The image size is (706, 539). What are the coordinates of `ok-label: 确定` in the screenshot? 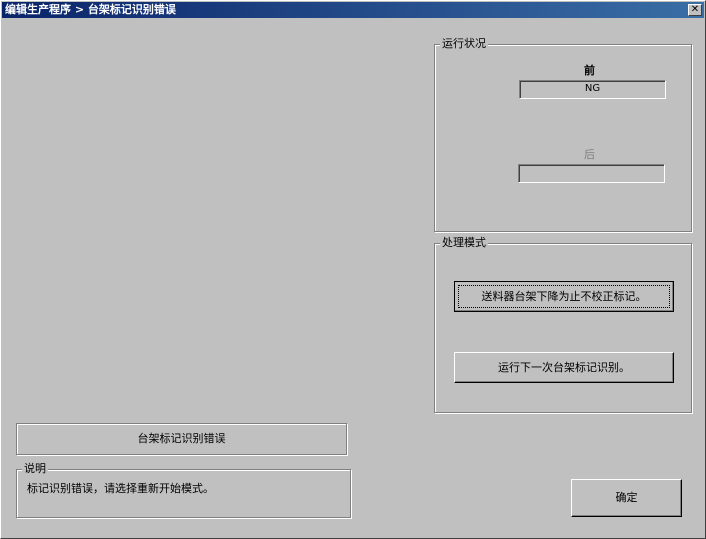 It's located at (626, 497).